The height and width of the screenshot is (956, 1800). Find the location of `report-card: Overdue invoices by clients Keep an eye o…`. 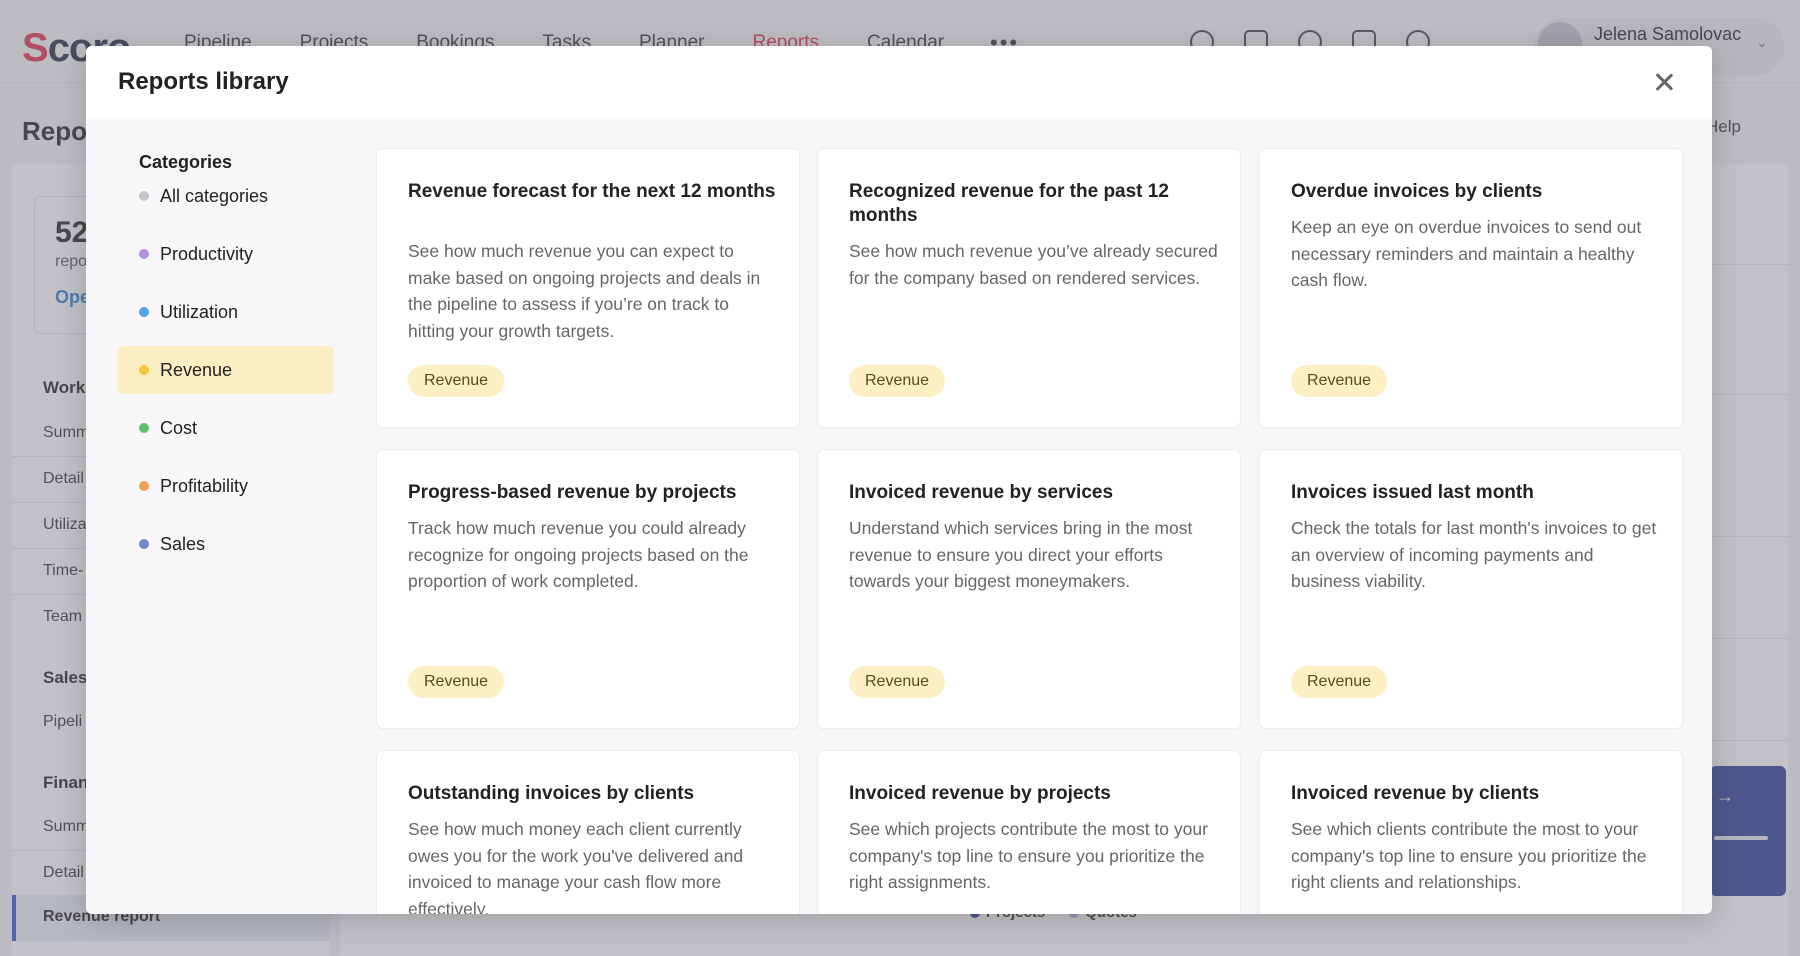

report-card: Overdue invoices by clients Keep an eye o… is located at coordinates (1471, 288).